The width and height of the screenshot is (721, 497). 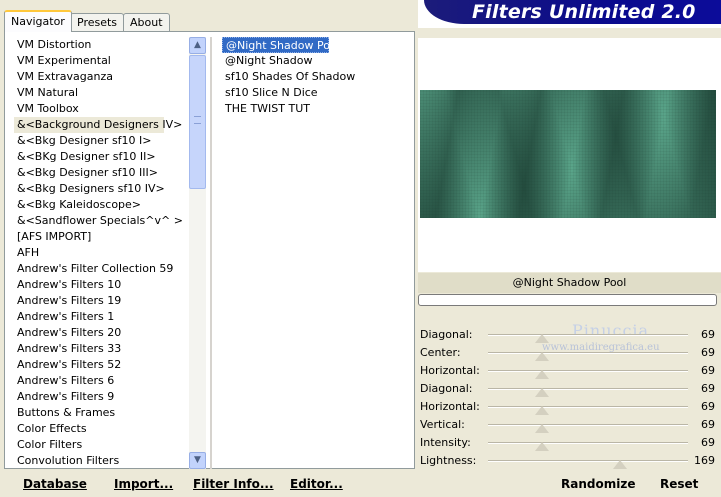 I want to click on category-item: VM Extravaganza, so click(x=99, y=77).